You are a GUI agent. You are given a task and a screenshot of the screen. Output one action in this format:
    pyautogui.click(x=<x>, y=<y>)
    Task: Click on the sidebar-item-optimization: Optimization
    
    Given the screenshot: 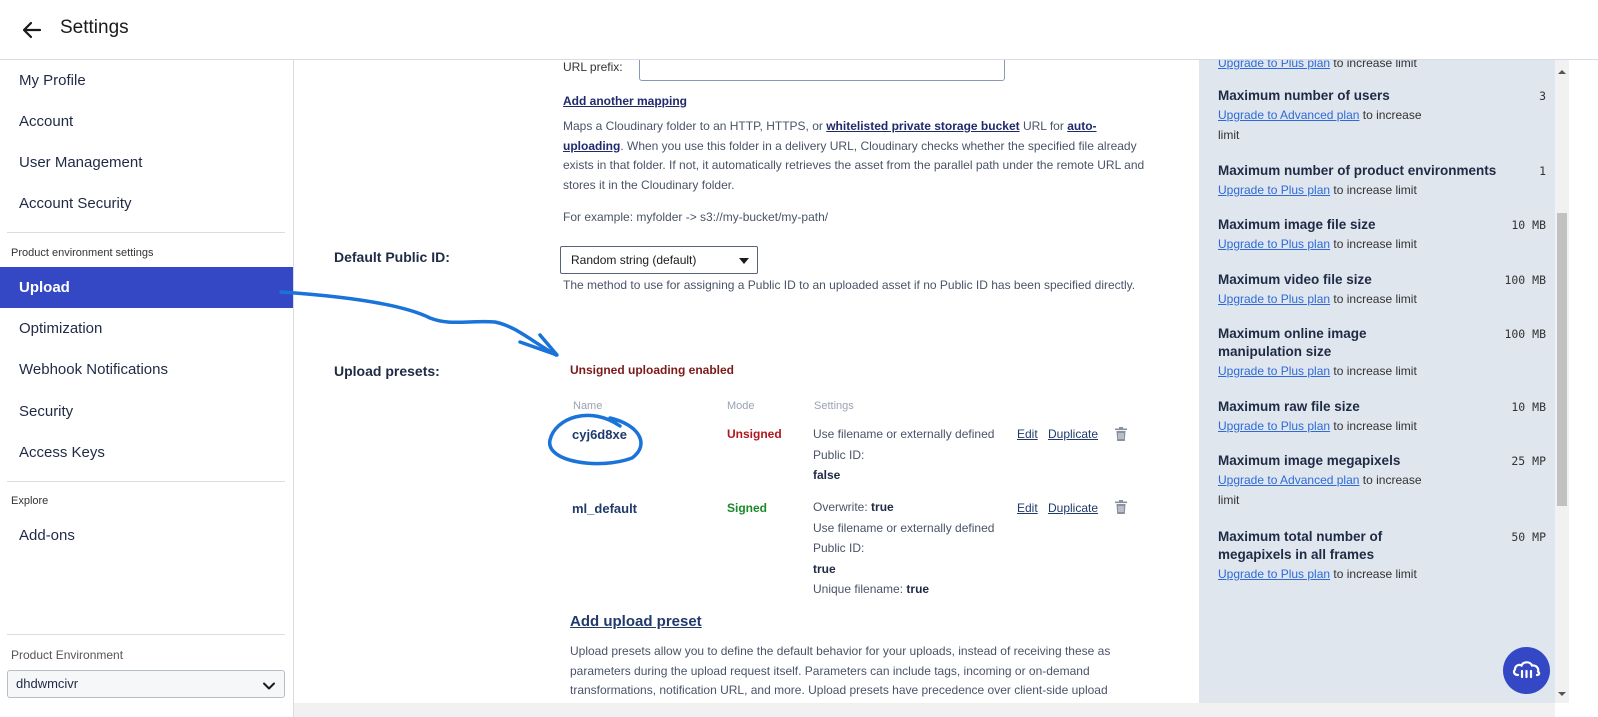 What is the action you would take?
    pyautogui.click(x=146, y=328)
    